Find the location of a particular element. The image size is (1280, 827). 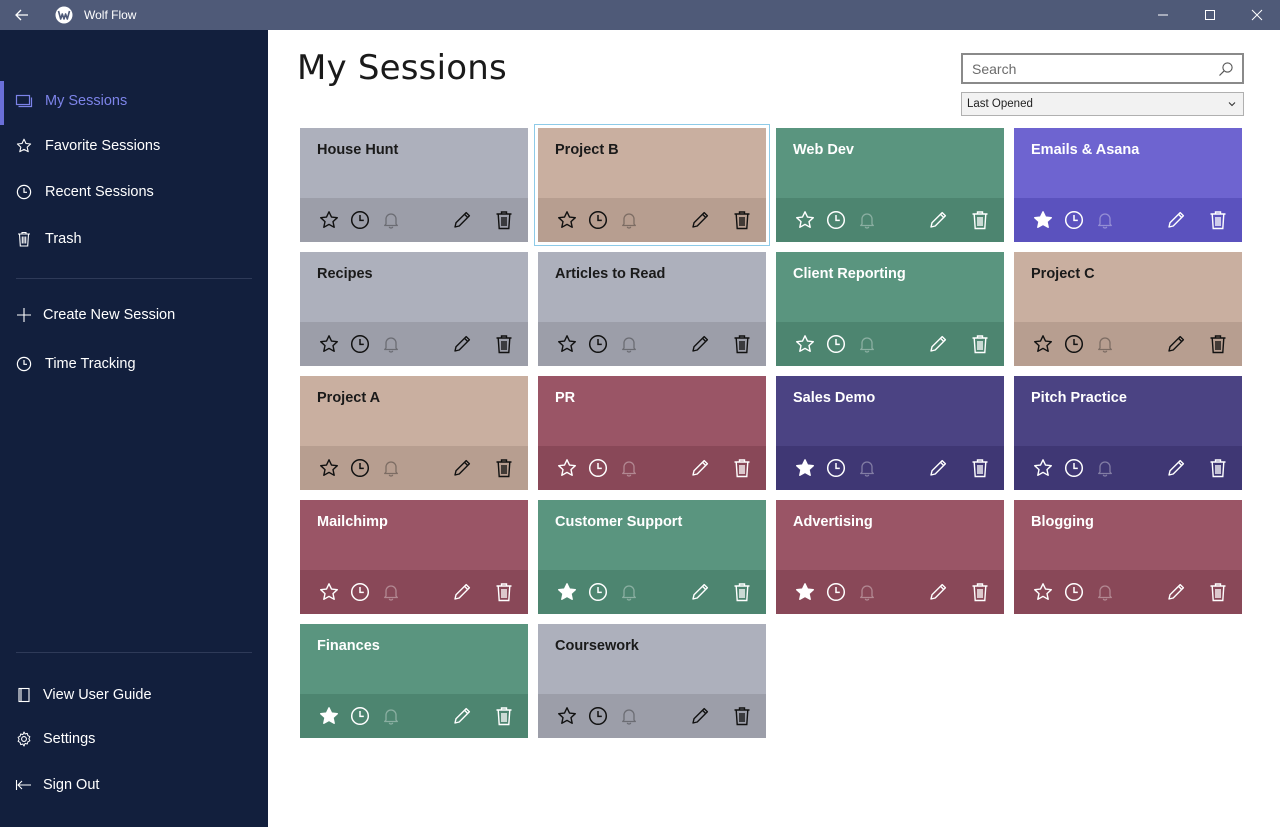

sidebar-item-sign-out: Sign Out is located at coordinates (134, 785).